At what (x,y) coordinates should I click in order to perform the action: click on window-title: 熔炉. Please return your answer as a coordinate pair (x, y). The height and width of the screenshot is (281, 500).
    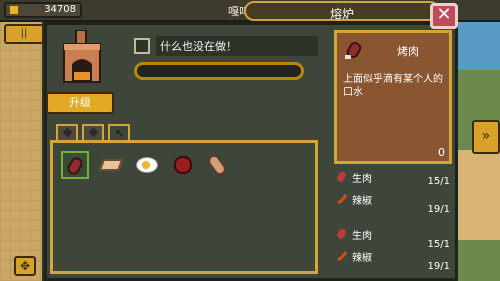
    Looking at the image, I should click on (341, 14).